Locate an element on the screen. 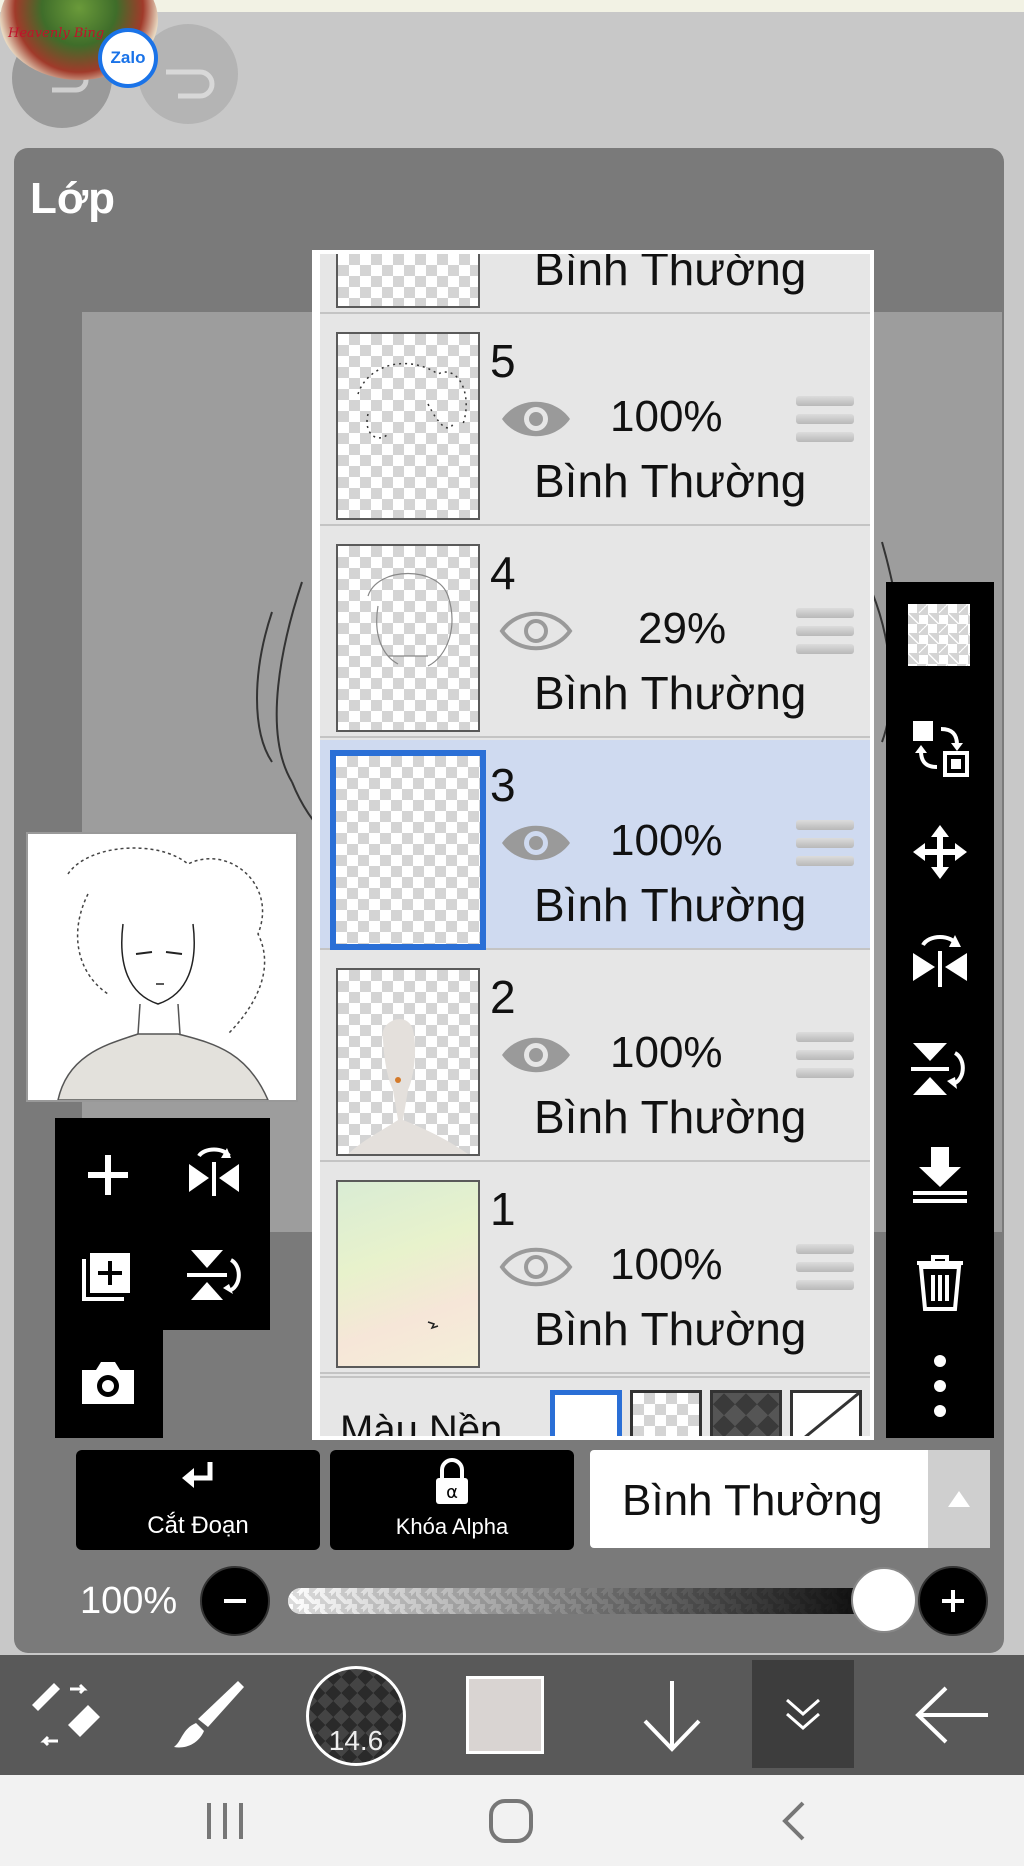 Image resolution: width=1024 pixels, height=1866 pixels. background-none-swatch is located at coordinates (826, 1413).